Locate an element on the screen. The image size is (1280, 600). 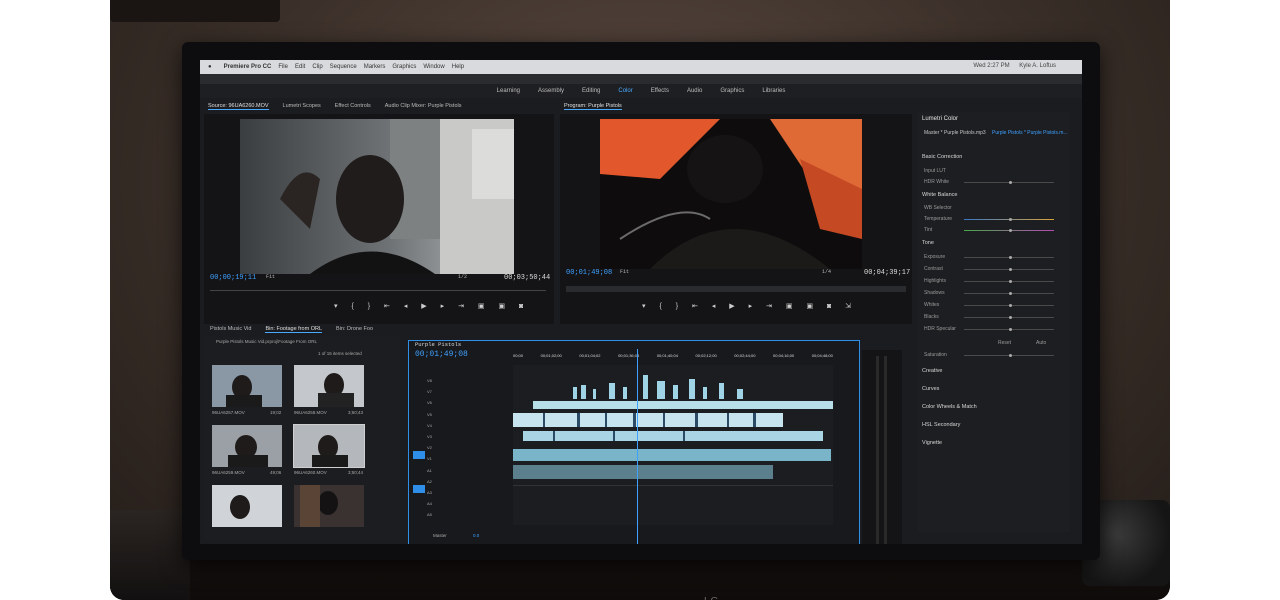
tab-source: Source: 96UA6260.MOV is located at coordinates (238, 106).